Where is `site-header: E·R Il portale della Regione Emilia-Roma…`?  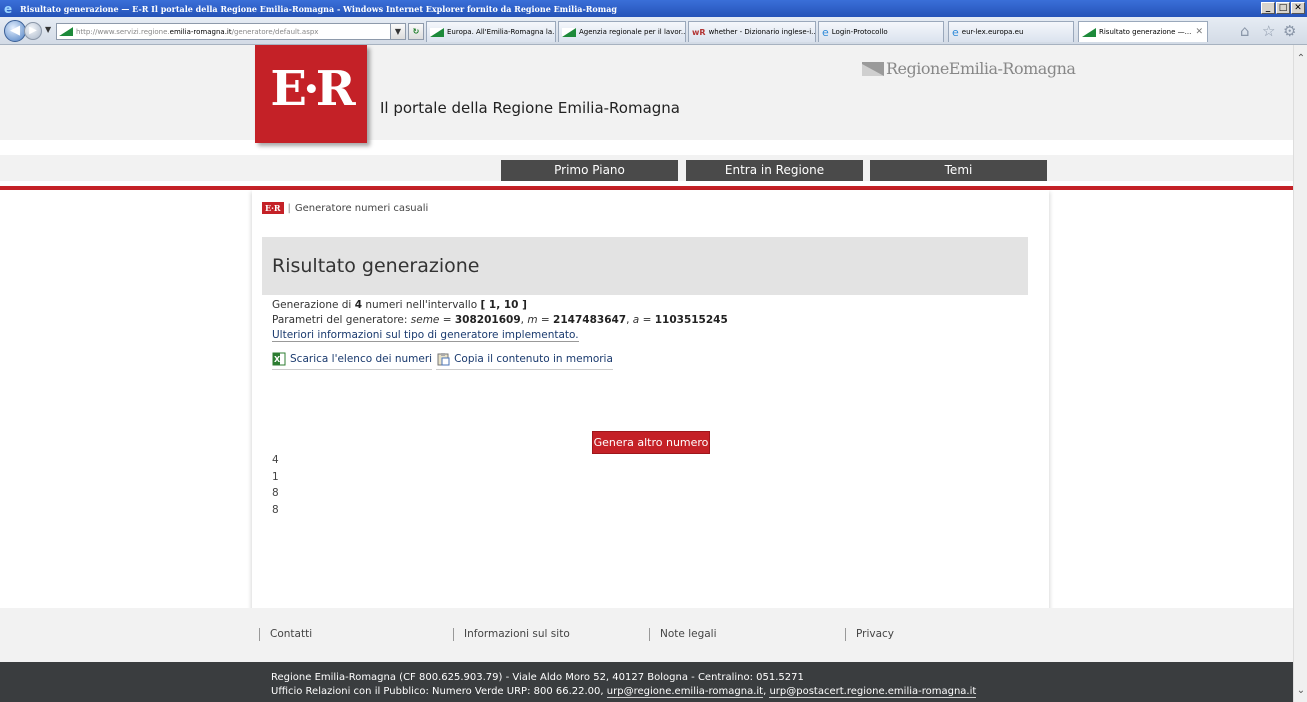
site-header: E·R Il portale della Regione Emilia-Roma… is located at coordinates (646, 94).